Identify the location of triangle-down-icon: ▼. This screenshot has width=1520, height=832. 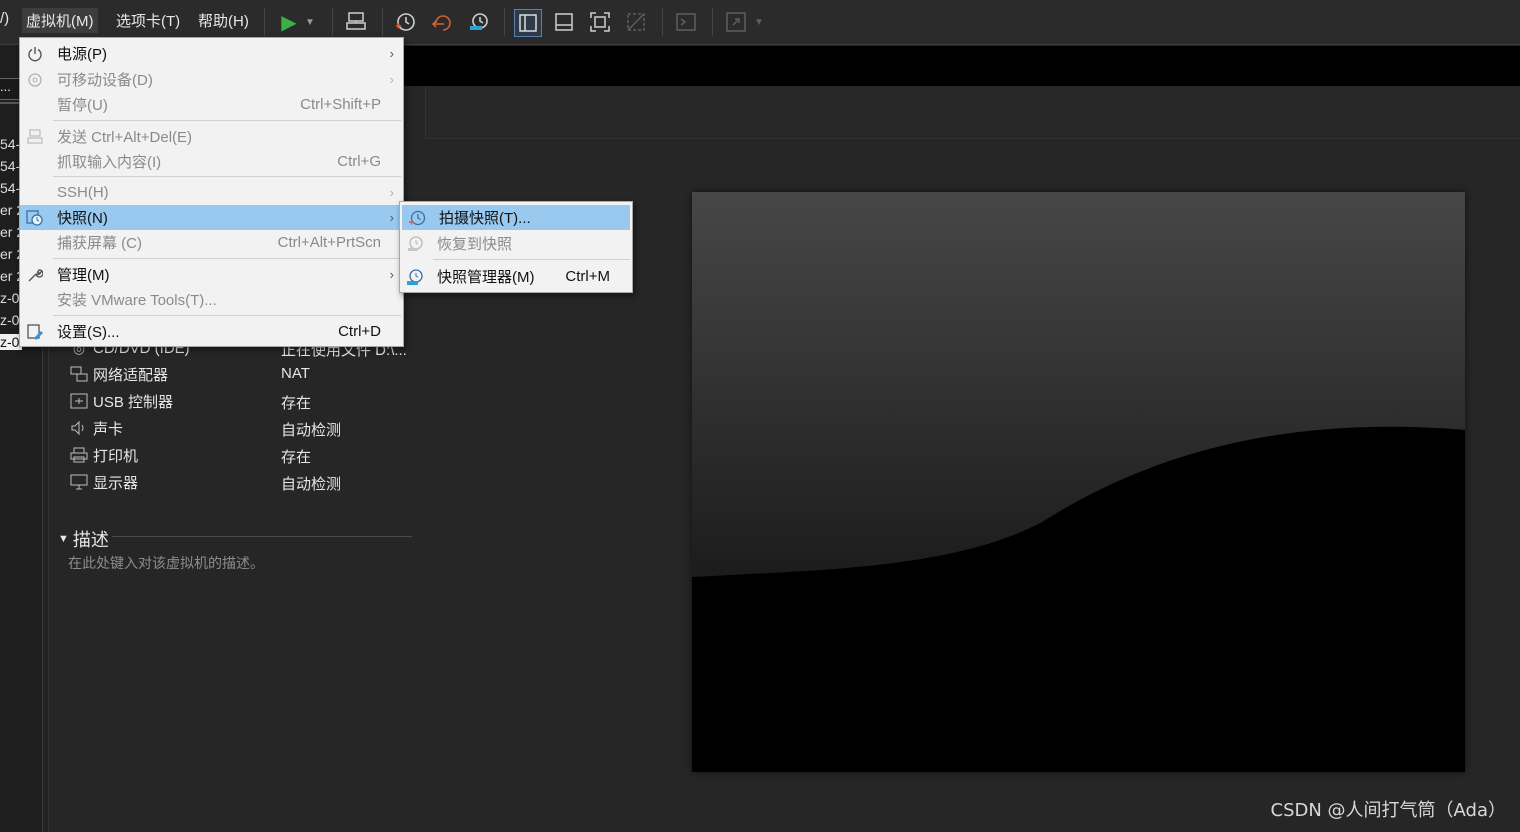
(63, 539).